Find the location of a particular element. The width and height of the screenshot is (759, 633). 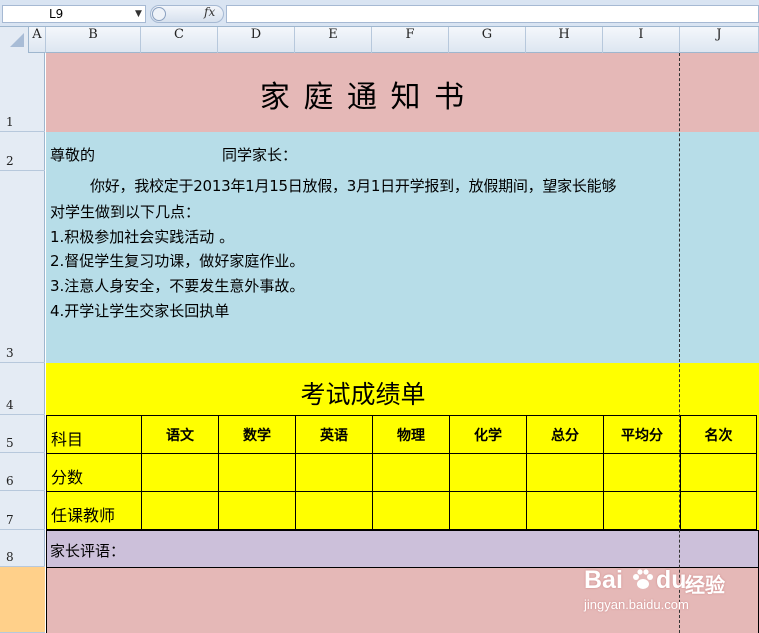

teacher-cell-physics is located at coordinates (411, 510).